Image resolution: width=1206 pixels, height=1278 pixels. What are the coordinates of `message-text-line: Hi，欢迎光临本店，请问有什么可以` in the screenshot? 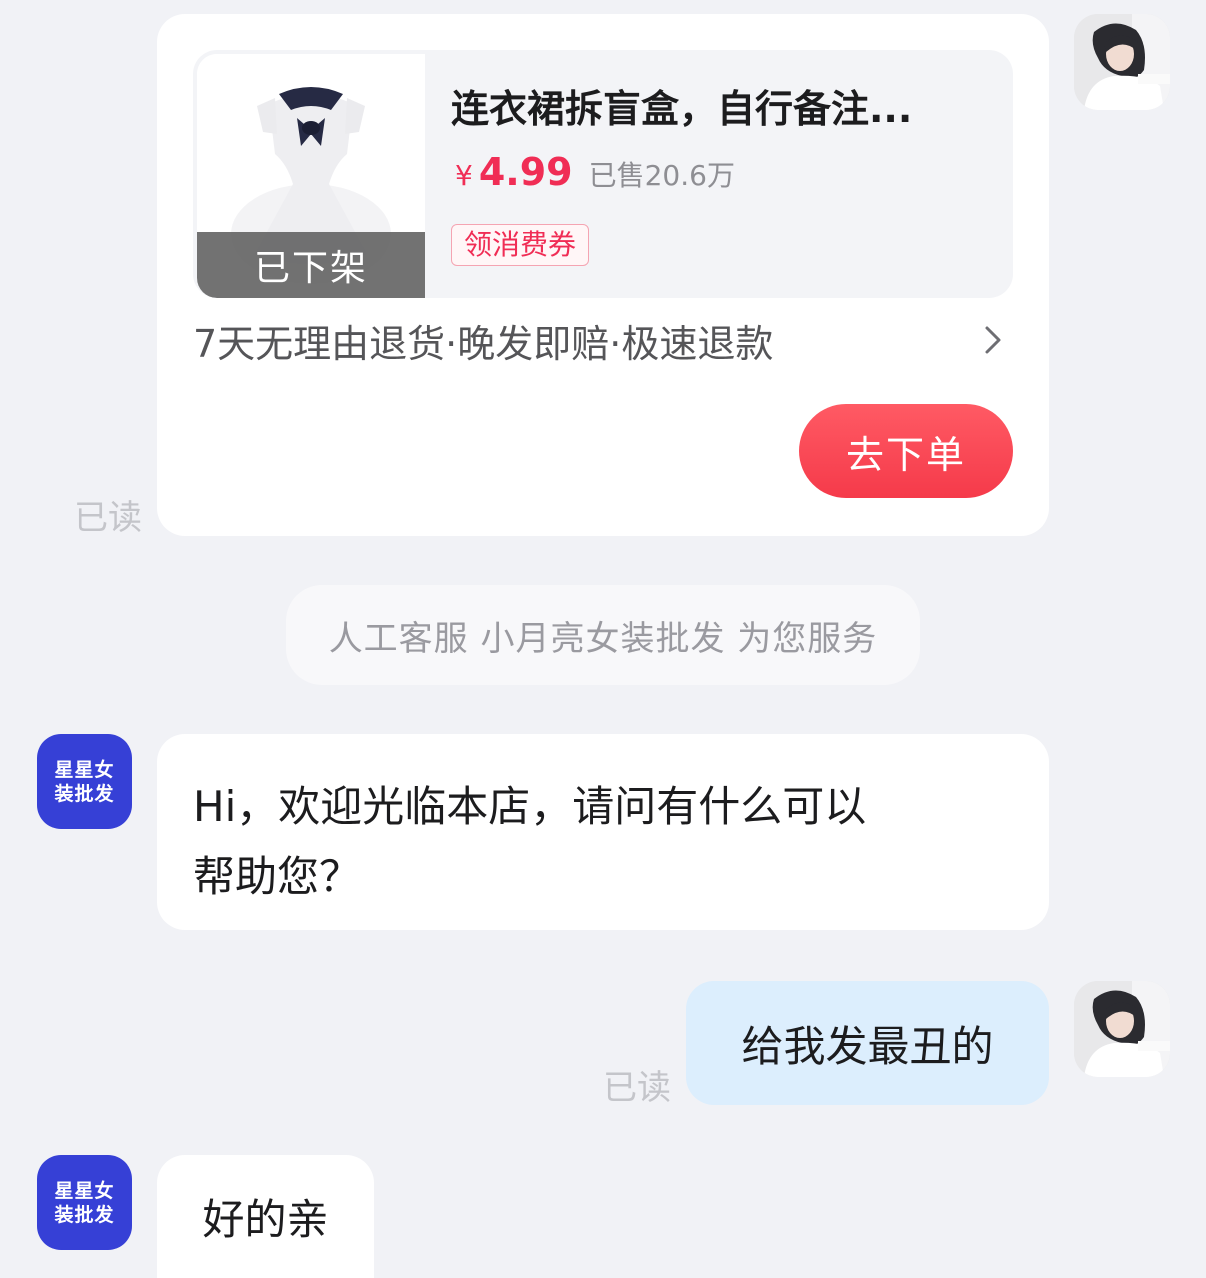 It's located at (530, 806).